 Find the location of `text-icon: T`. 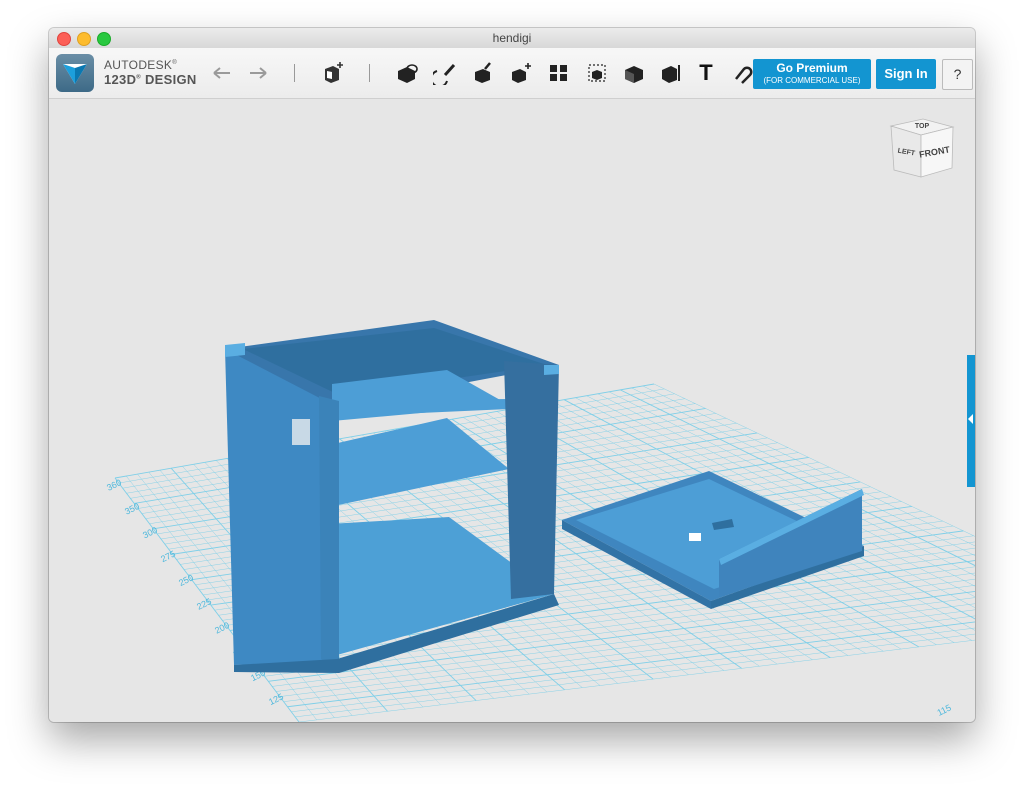

text-icon: T is located at coordinates (706, 72).